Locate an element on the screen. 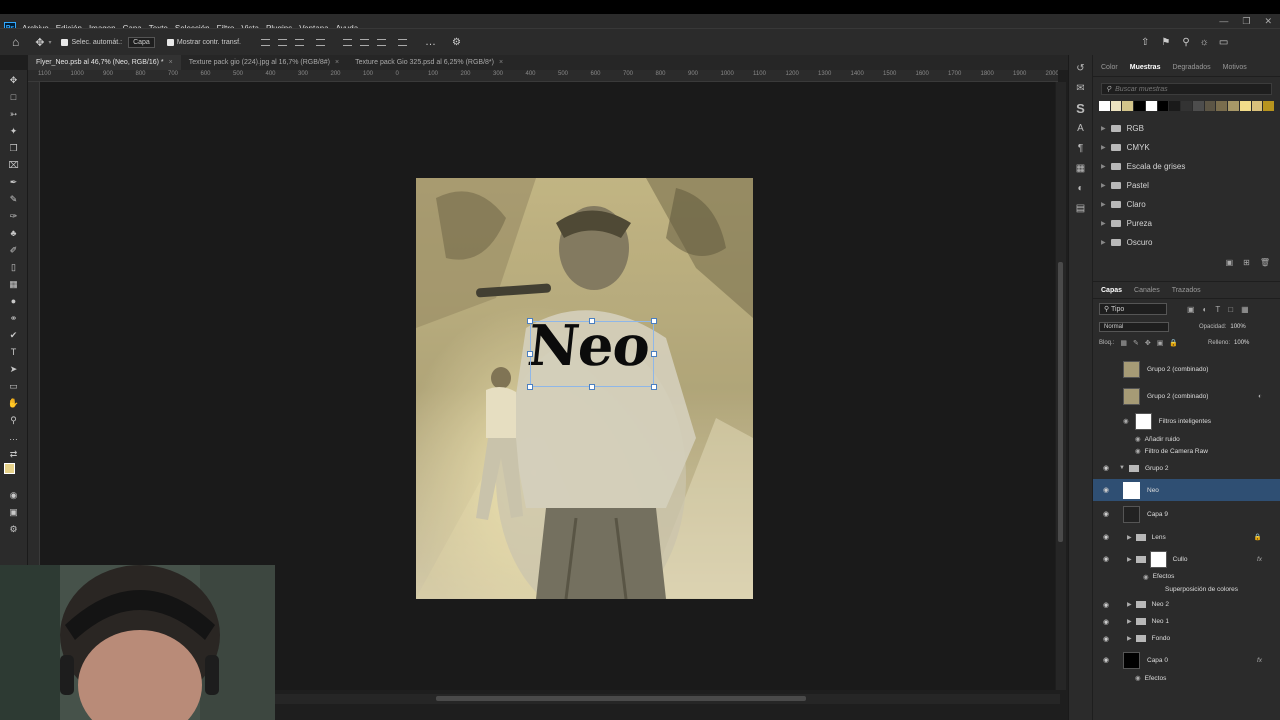  swap-colors-icon: ⇄ is located at coordinates (14, 454).